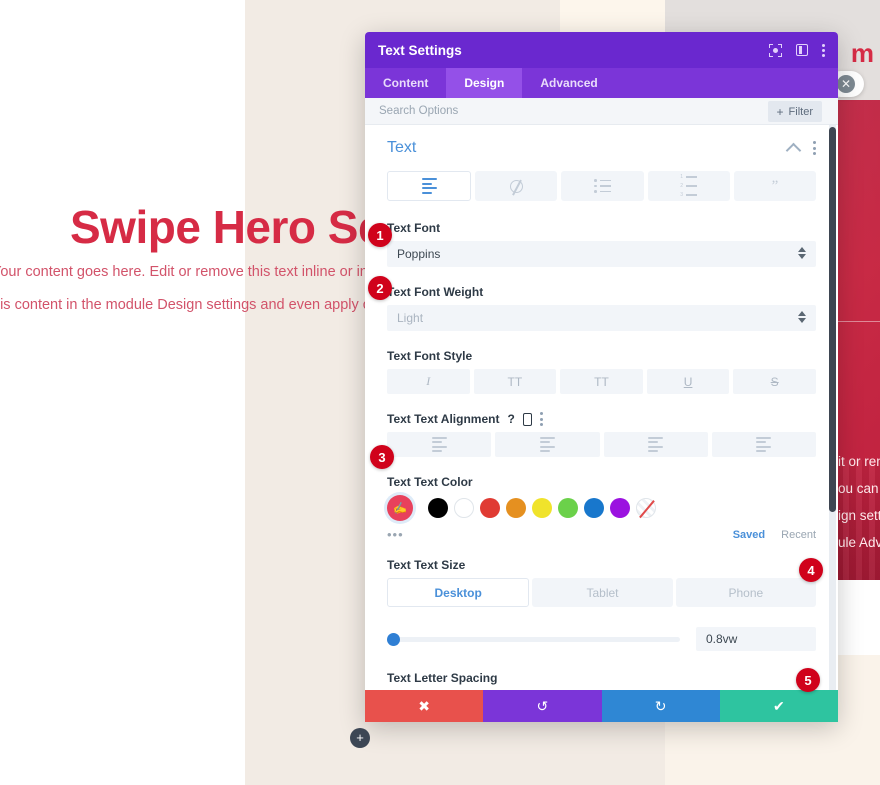  I want to click on text-size-label: Text Text Size, so click(426, 565).